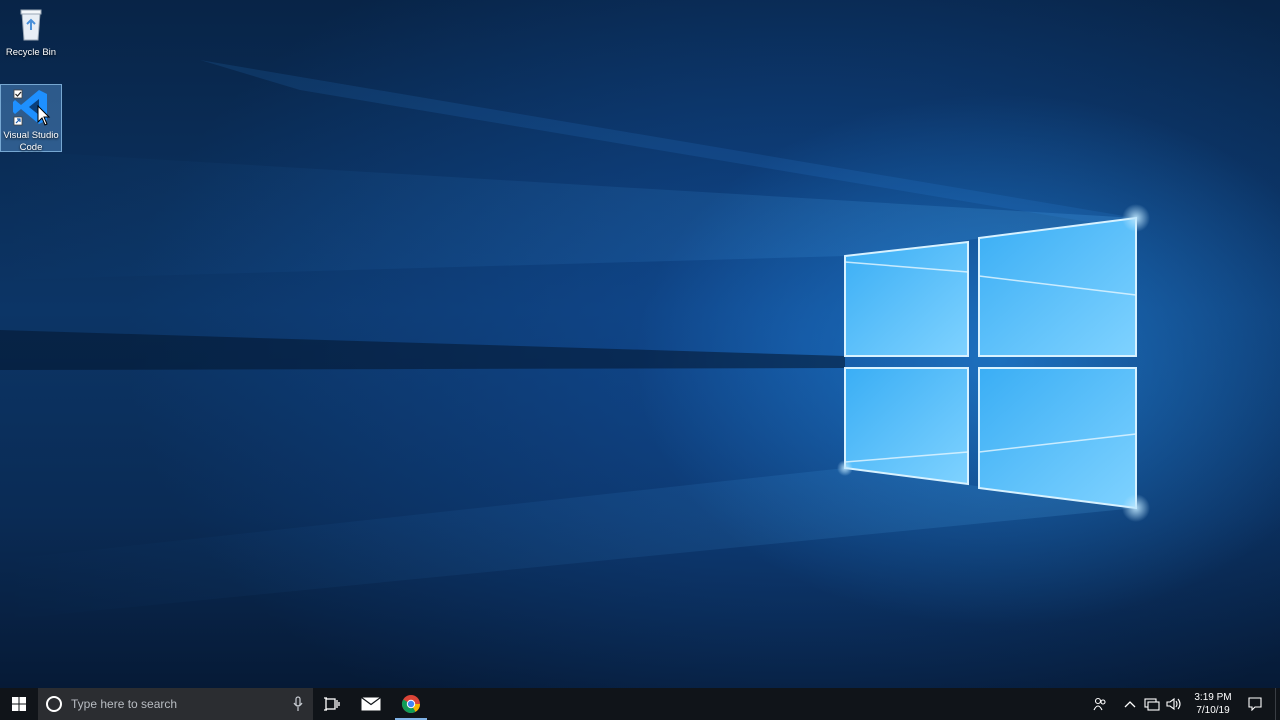 The height and width of the screenshot is (720, 1280). I want to click on vscode-icon, so click(31, 107).